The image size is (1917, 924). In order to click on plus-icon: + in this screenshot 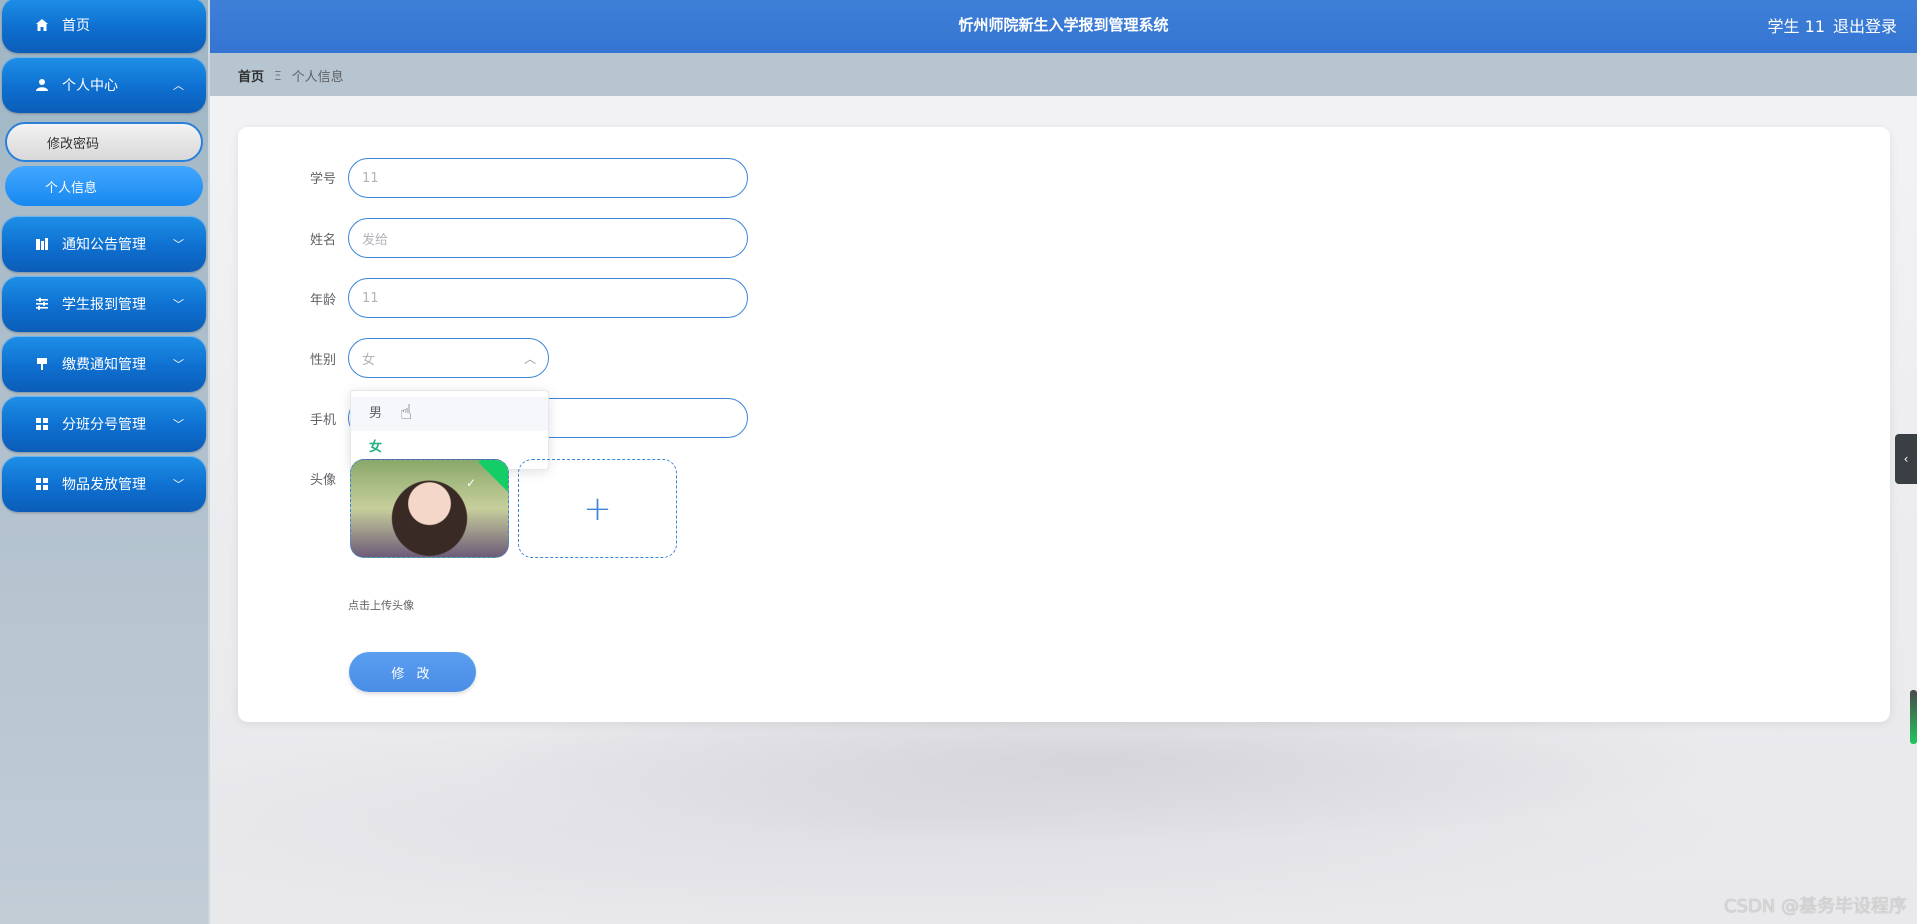, I will do `click(597, 508)`.